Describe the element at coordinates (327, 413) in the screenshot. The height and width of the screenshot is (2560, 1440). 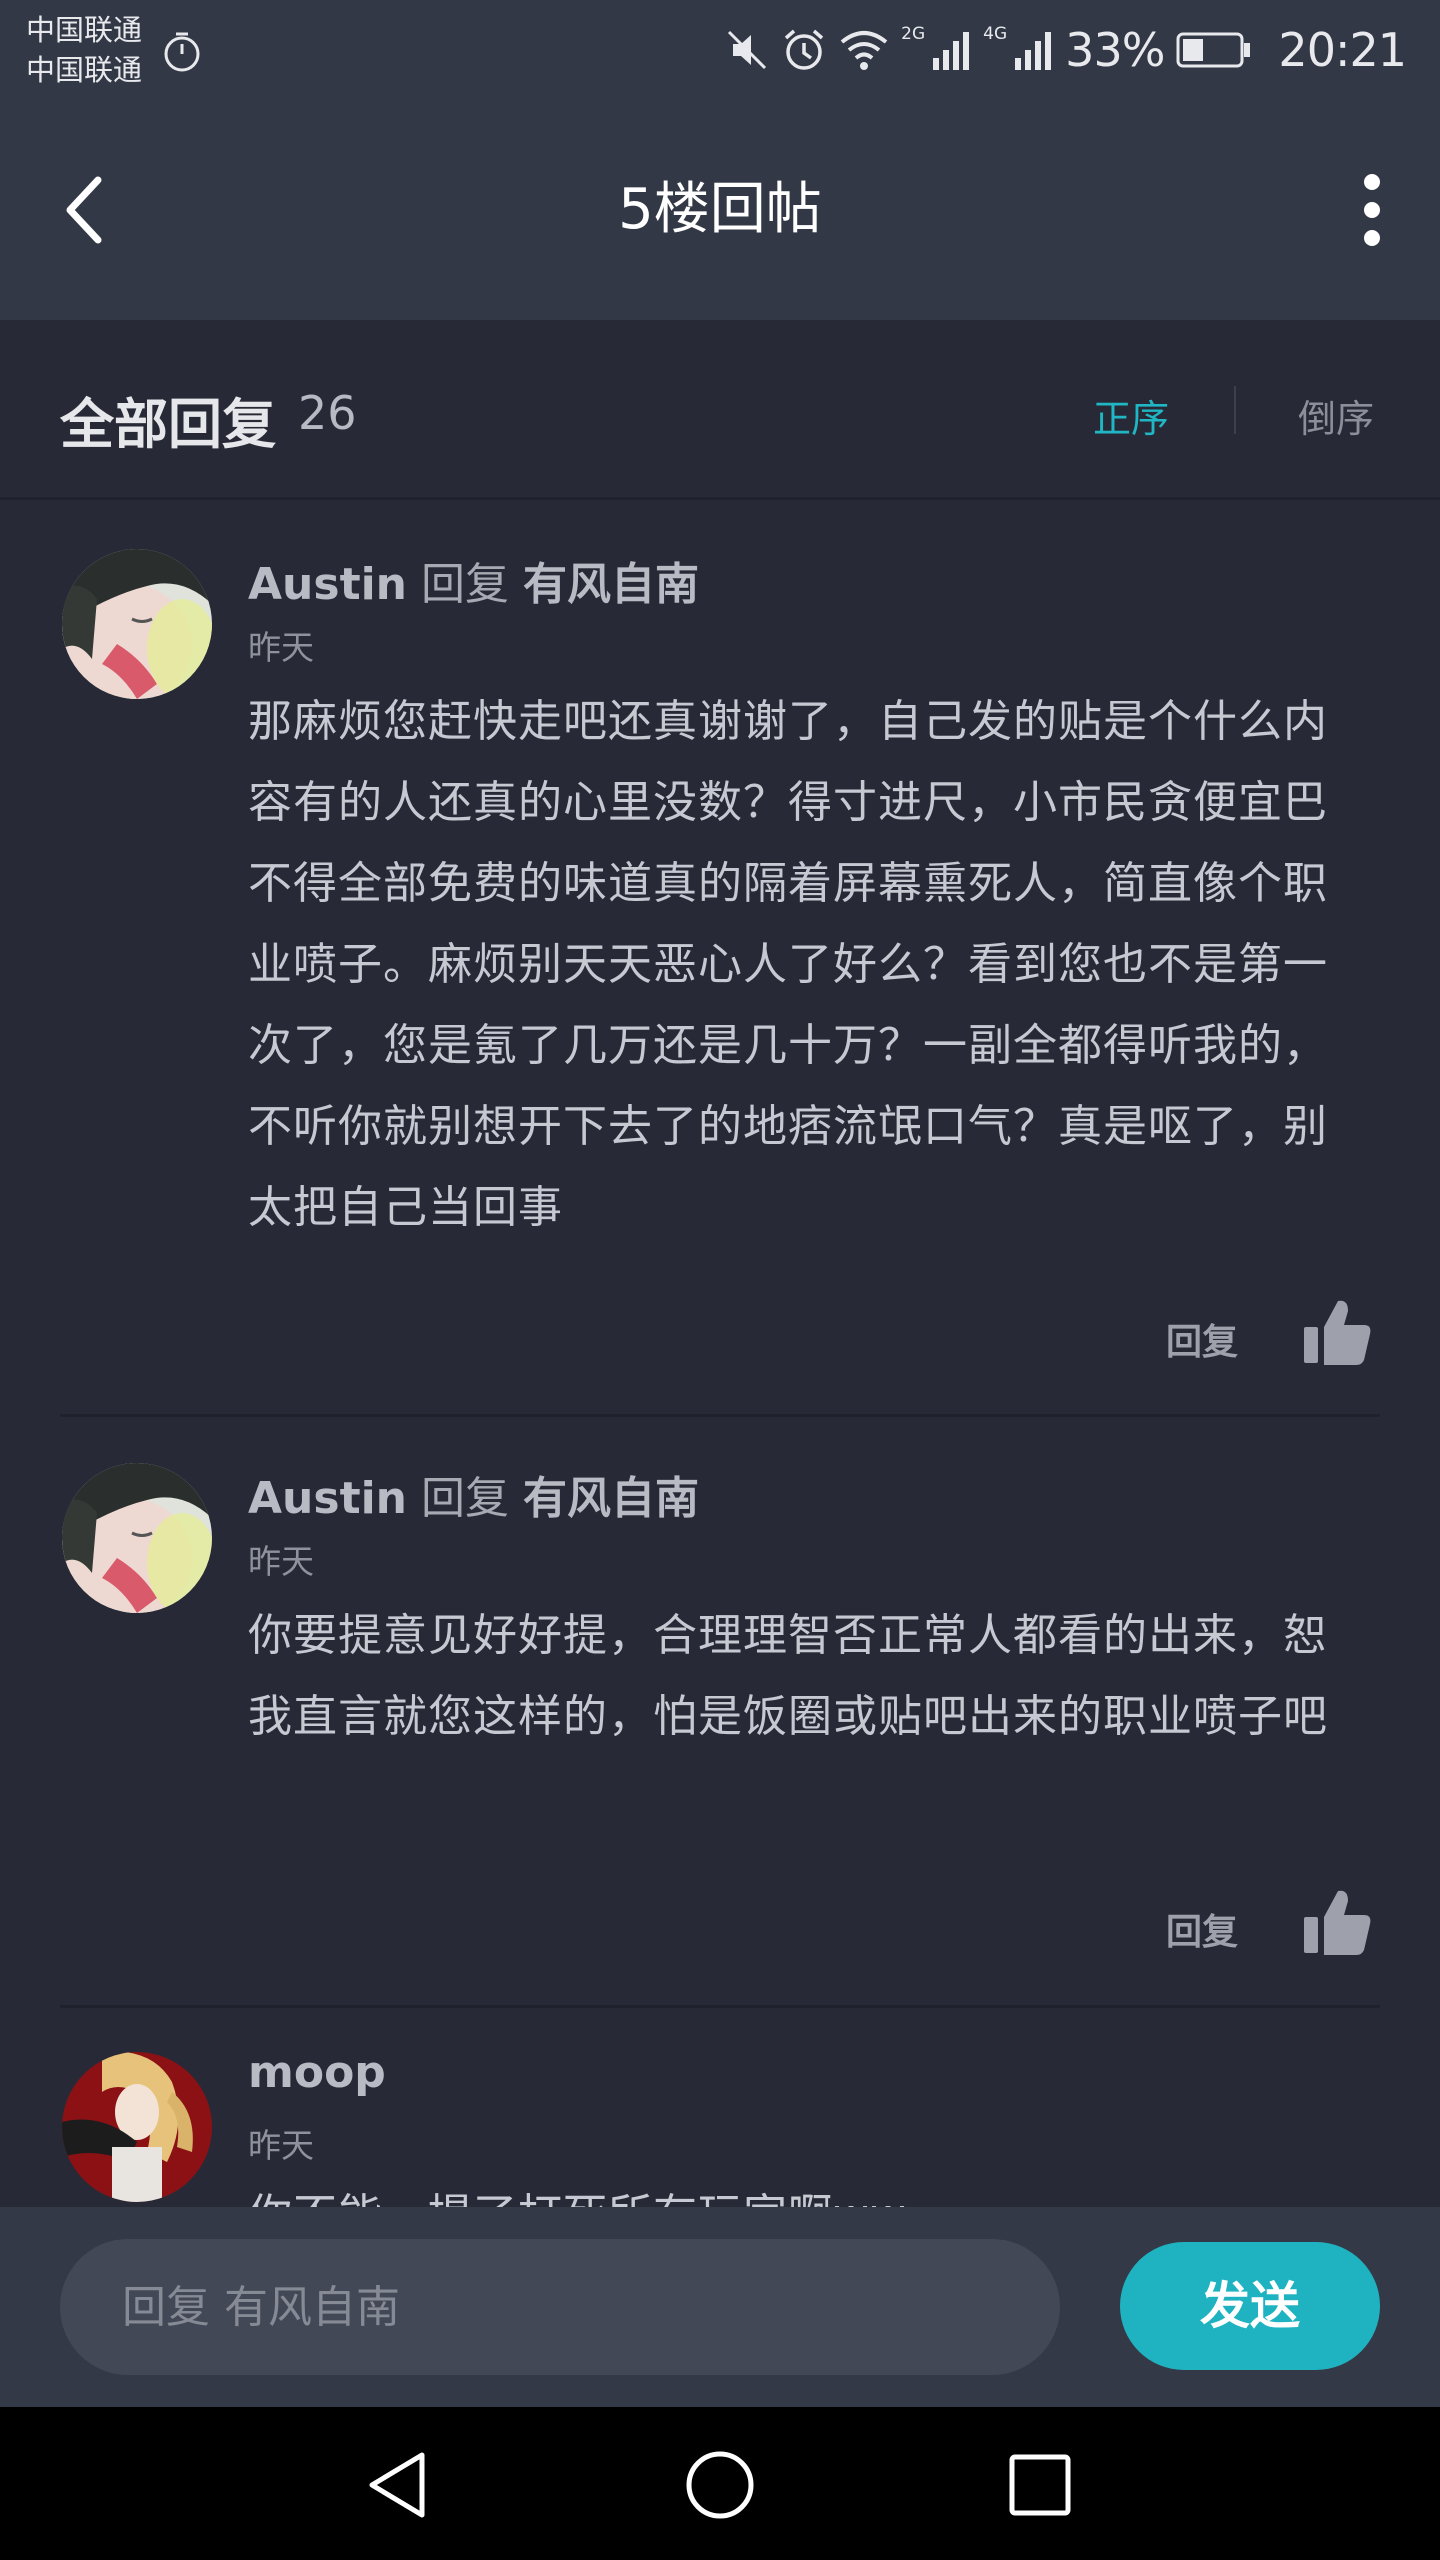
I see `reply-count: 26` at that location.